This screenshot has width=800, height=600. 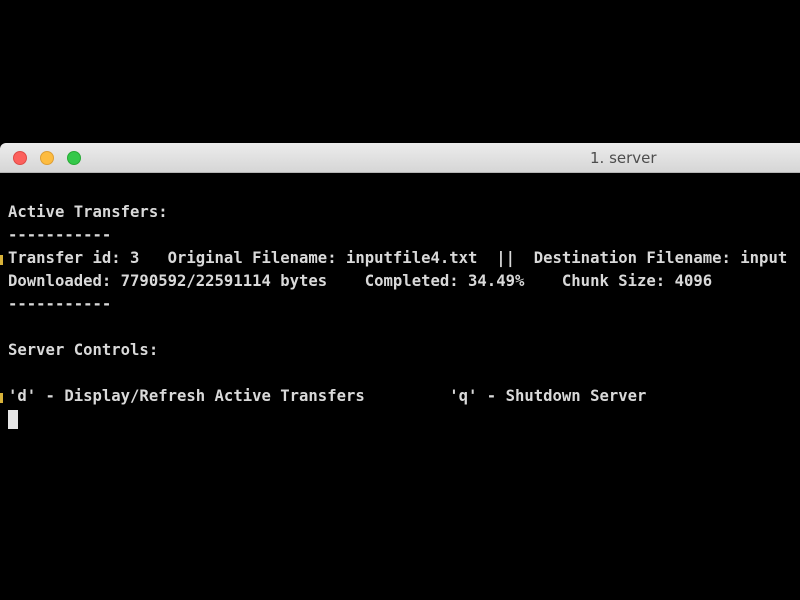 I want to click on active-transfers-heading: Active Transfers:, so click(x=88, y=212).